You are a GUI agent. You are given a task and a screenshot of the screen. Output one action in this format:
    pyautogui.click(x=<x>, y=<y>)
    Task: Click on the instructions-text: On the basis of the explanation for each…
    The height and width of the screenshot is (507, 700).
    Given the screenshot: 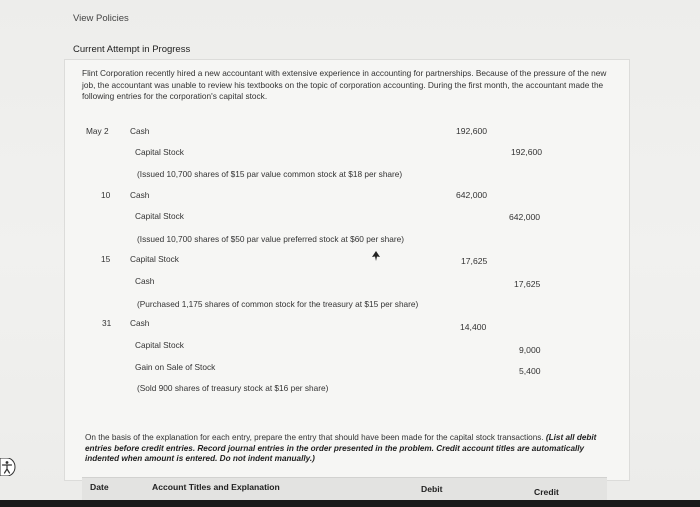 What is the action you would take?
    pyautogui.click(x=314, y=437)
    